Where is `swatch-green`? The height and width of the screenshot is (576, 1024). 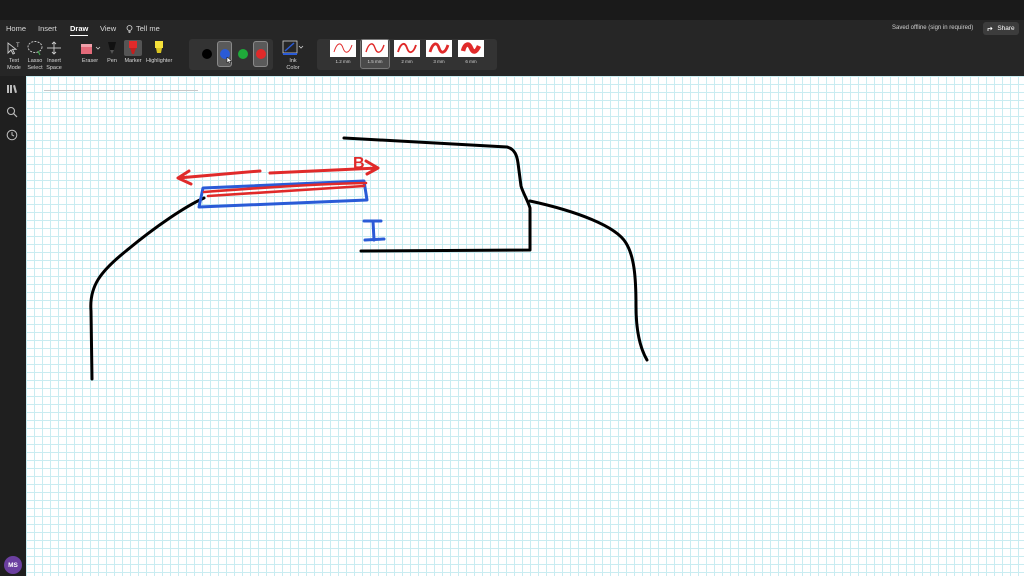
swatch-green is located at coordinates (242, 54).